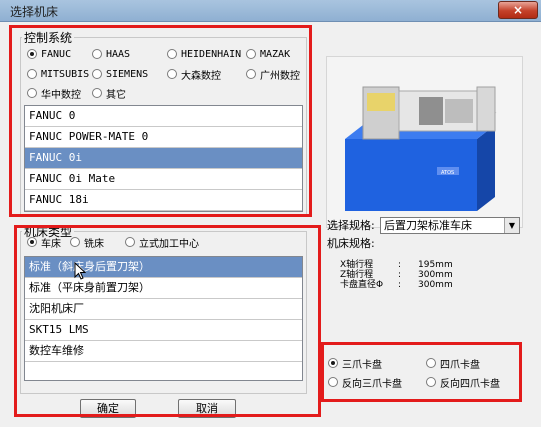 The width and height of the screenshot is (541, 427). I want to click on radio-label: SIEMENS, so click(127, 74).